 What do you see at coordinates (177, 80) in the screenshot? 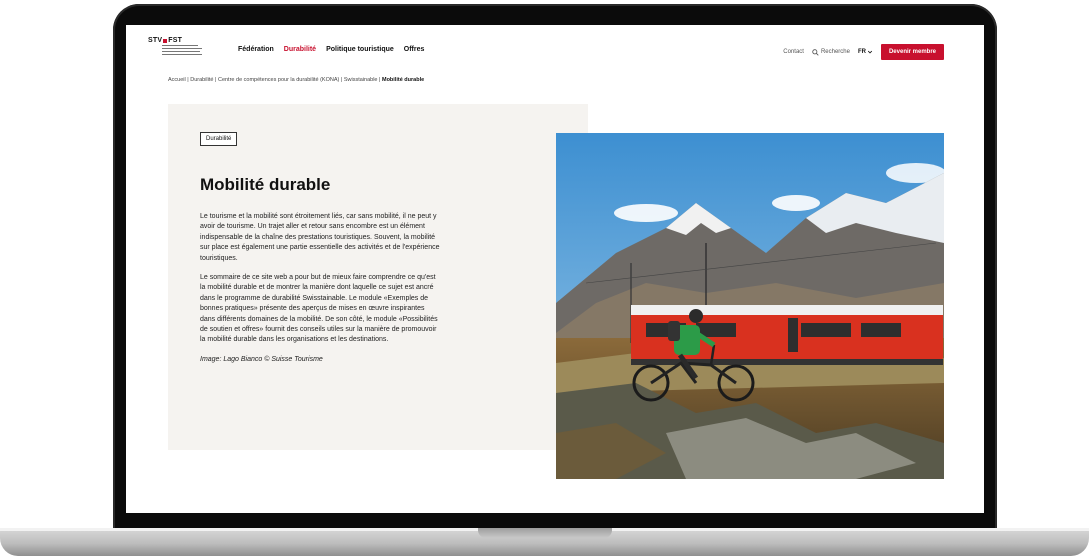
I see `breadcrumb-item-home: Accueil` at bounding box center [177, 80].